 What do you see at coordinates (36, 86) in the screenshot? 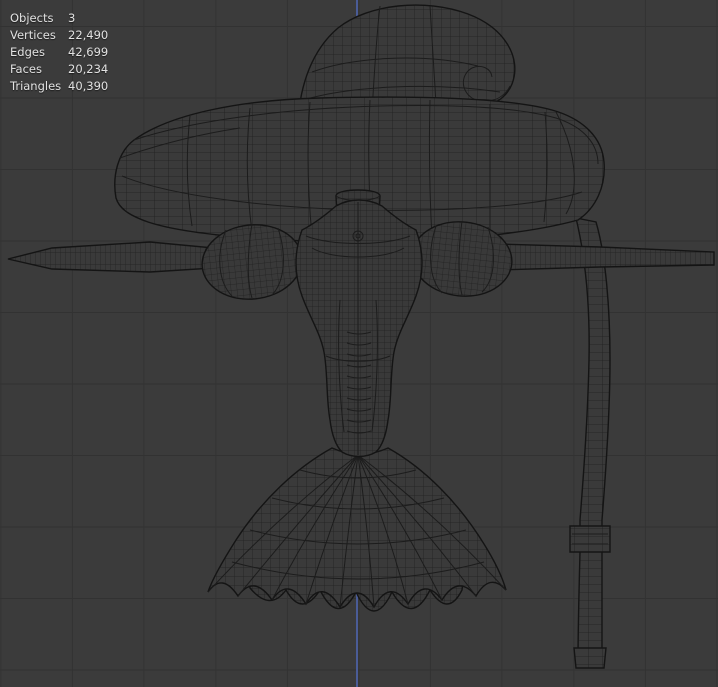
I see `stat-label-triangles: Triangles` at bounding box center [36, 86].